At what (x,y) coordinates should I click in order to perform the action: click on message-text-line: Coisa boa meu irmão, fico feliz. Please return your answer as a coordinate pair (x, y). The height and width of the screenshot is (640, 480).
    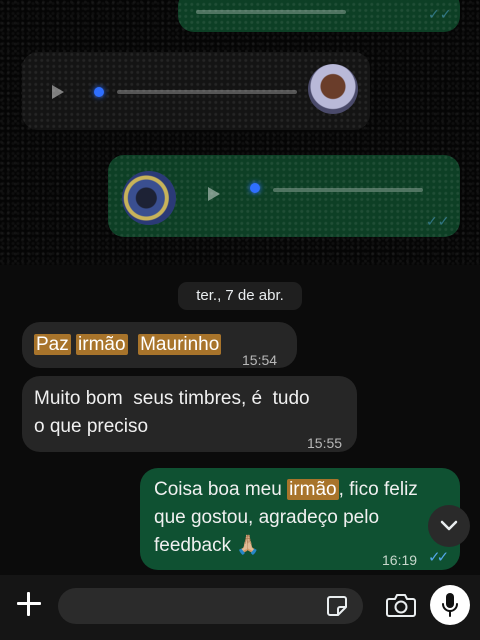
    Looking at the image, I should click on (286, 489).